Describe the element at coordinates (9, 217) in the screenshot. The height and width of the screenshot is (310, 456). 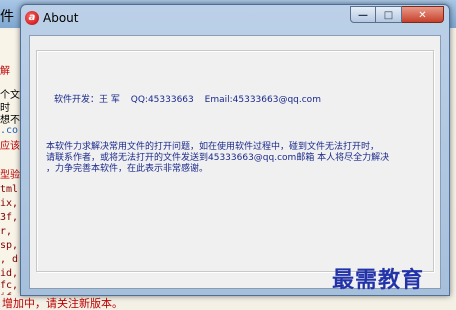
I see `background-text-line: 3f,` at that location.